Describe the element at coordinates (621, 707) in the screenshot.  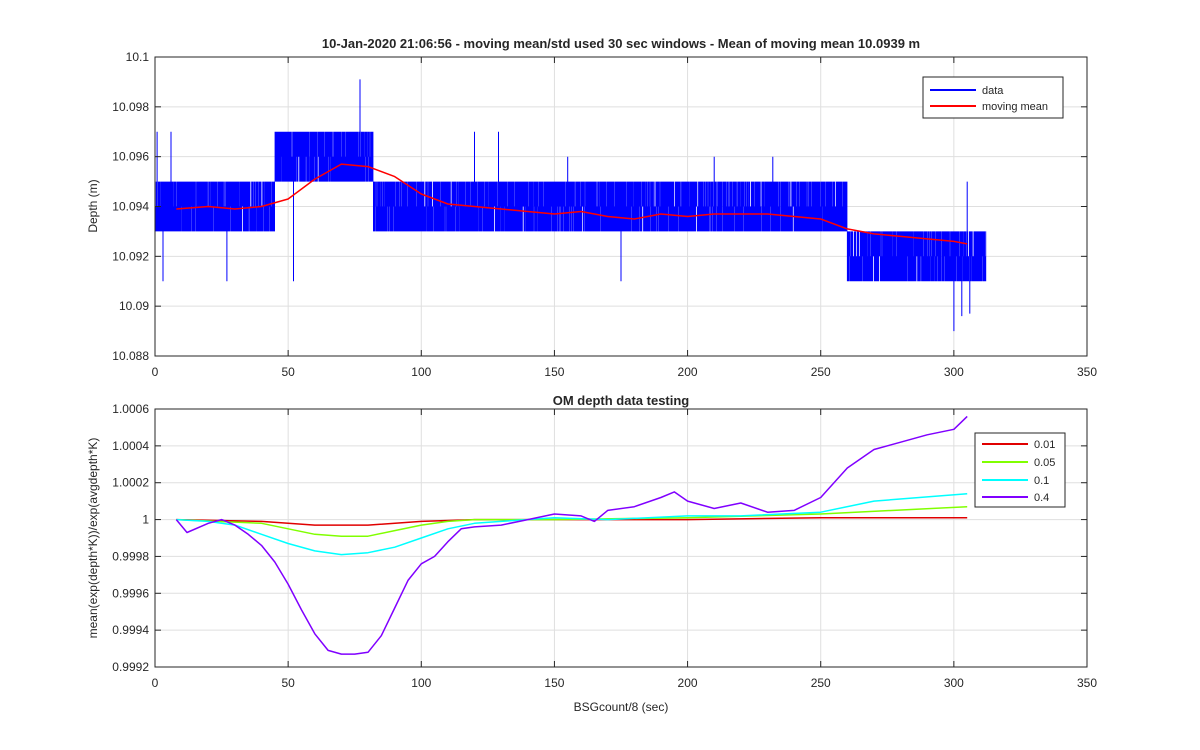
I see `bottom-x-axis-label: BSGcount/8 (sec)` at that location.